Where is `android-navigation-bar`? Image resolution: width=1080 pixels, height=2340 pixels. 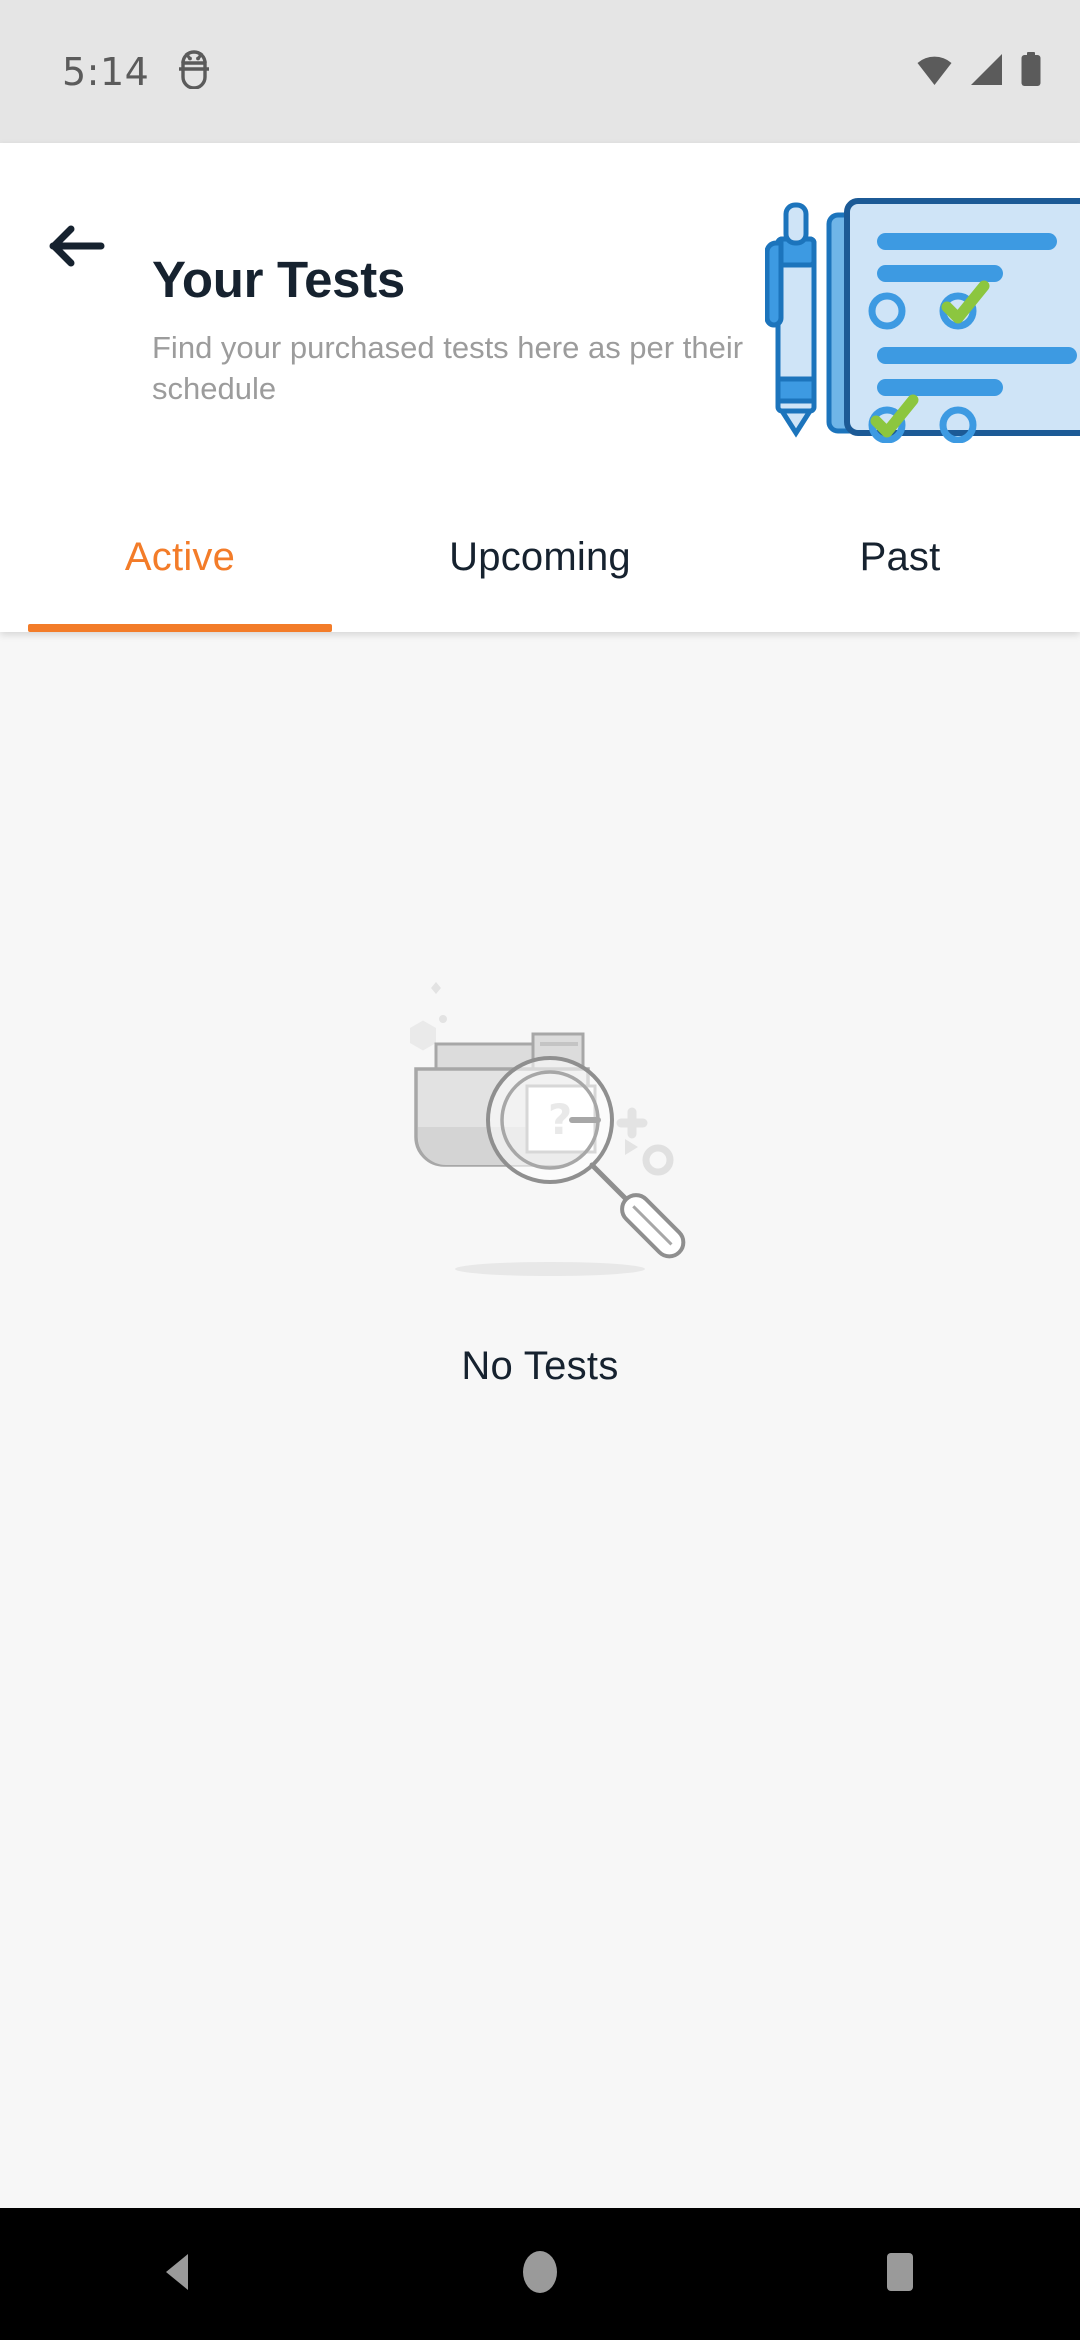 android-navigation-bar is located at coordinates (540, 2274).